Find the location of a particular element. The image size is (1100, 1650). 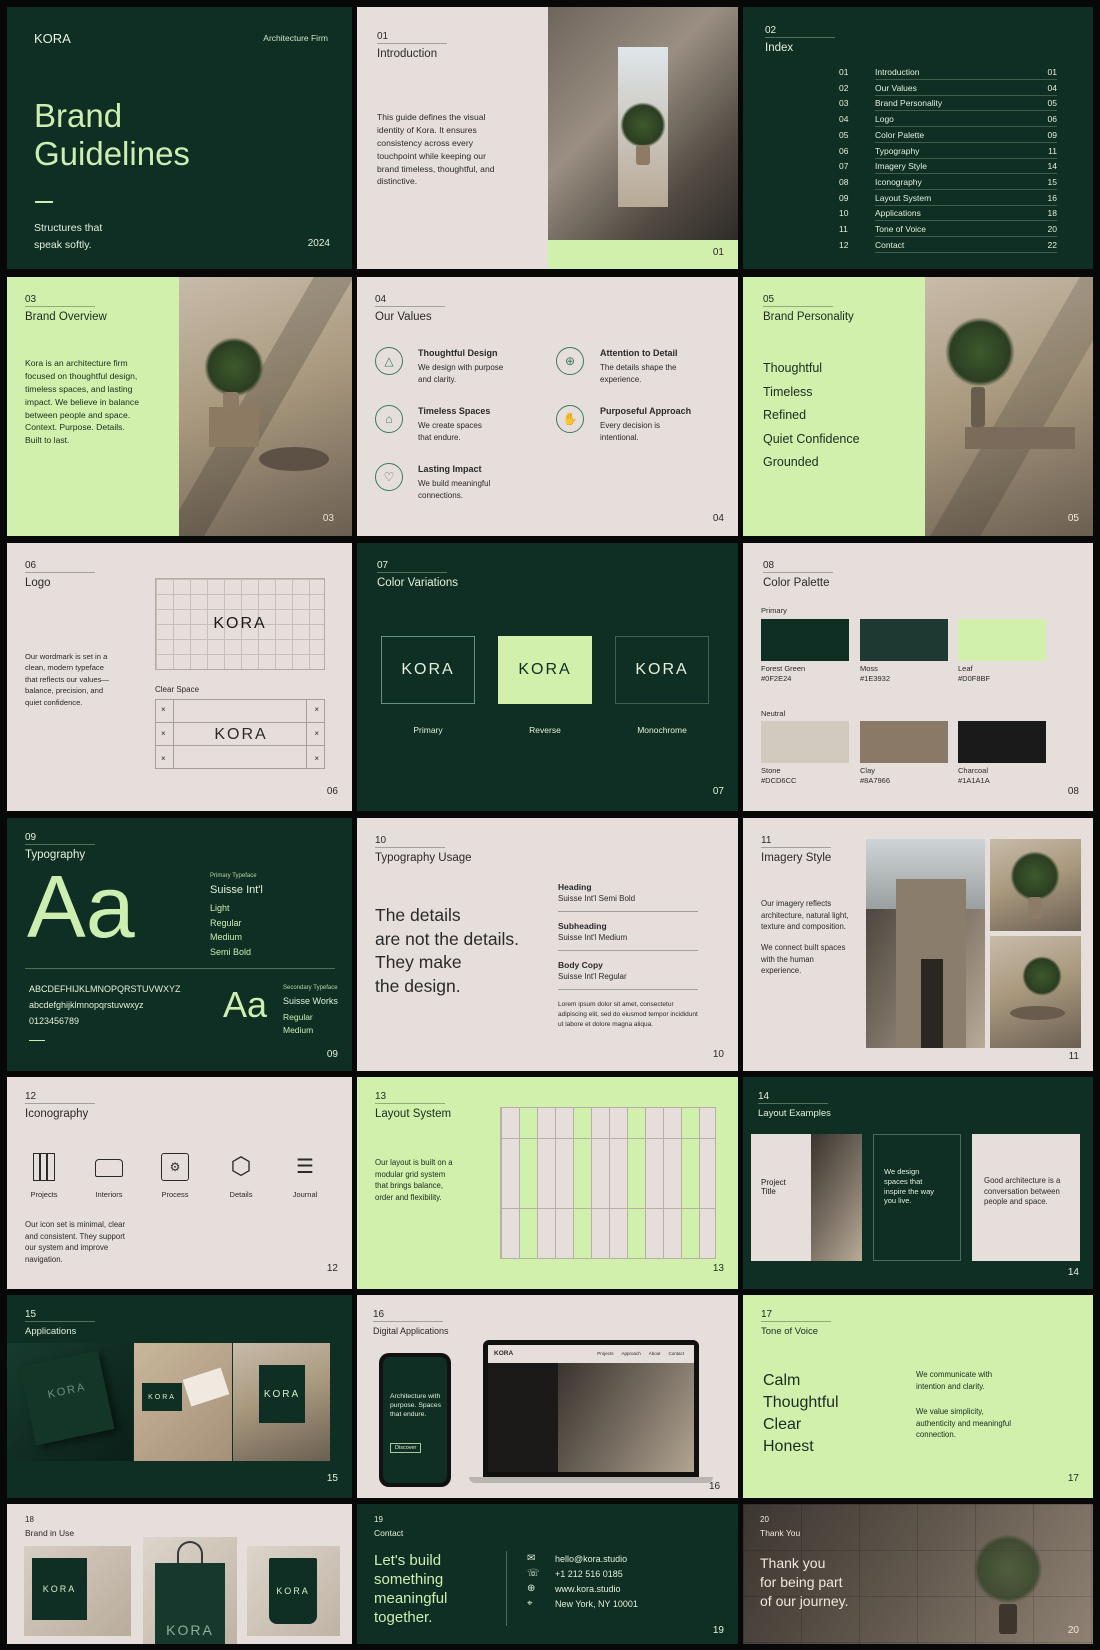

index-row: 02 Our Values 04 is located at coordinates (948, 90).